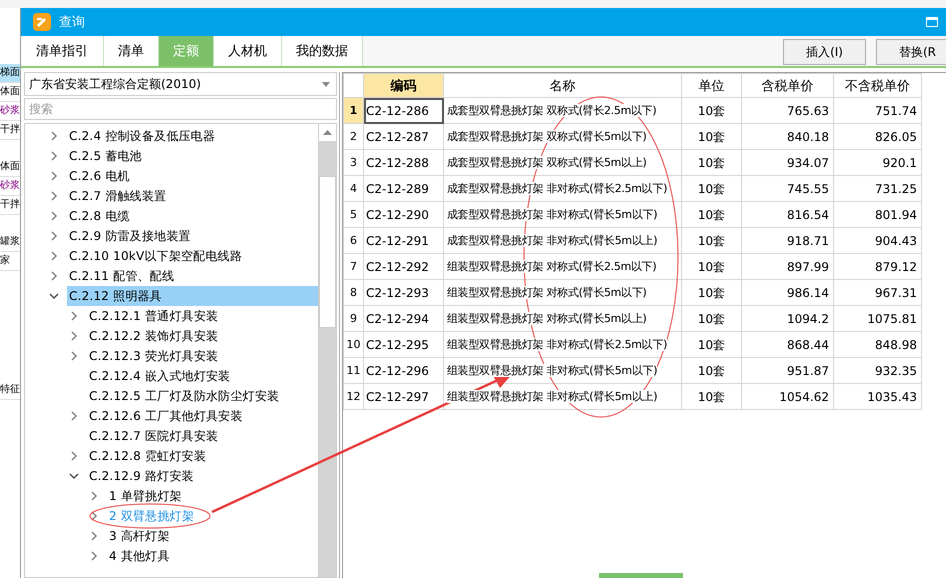 This screenshot has height=578, width=946. What do you see at coordinates (788, 267) in the screenshot?
I see `table-cell: 897.99` at bounding box center [788, 267].